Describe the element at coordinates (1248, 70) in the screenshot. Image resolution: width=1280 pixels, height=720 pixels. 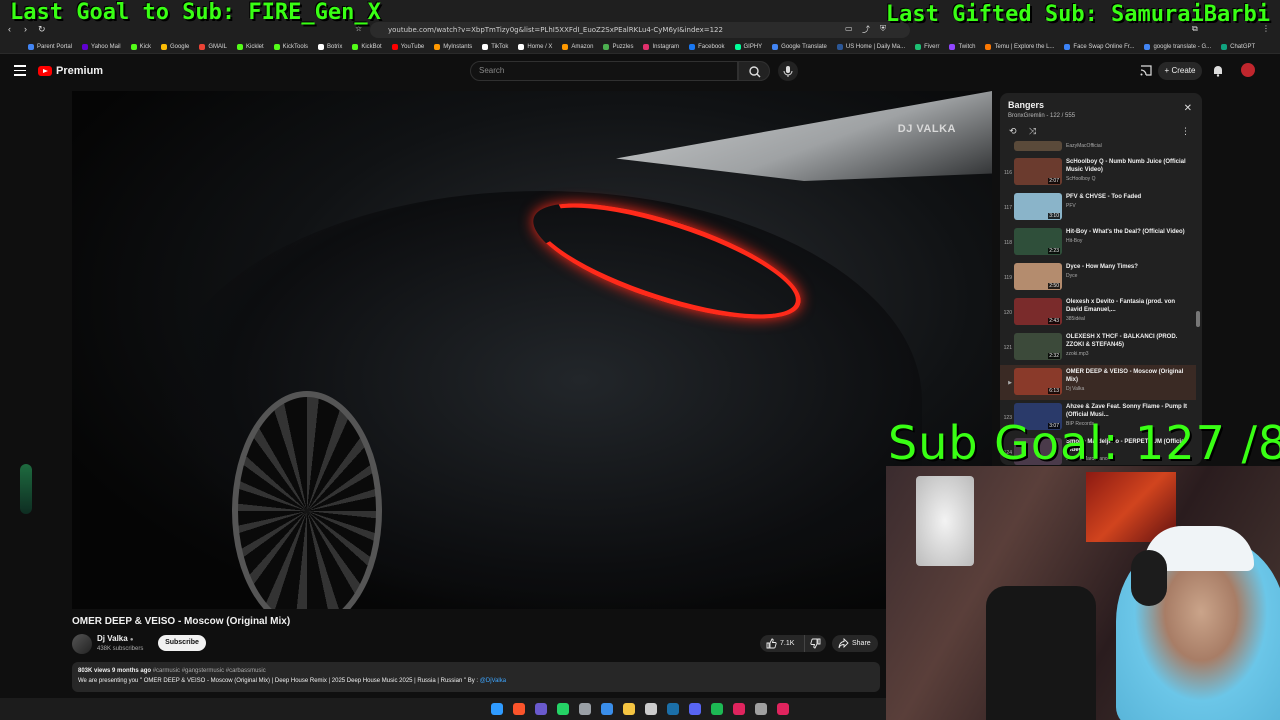
I see `user-avatar` at that location.